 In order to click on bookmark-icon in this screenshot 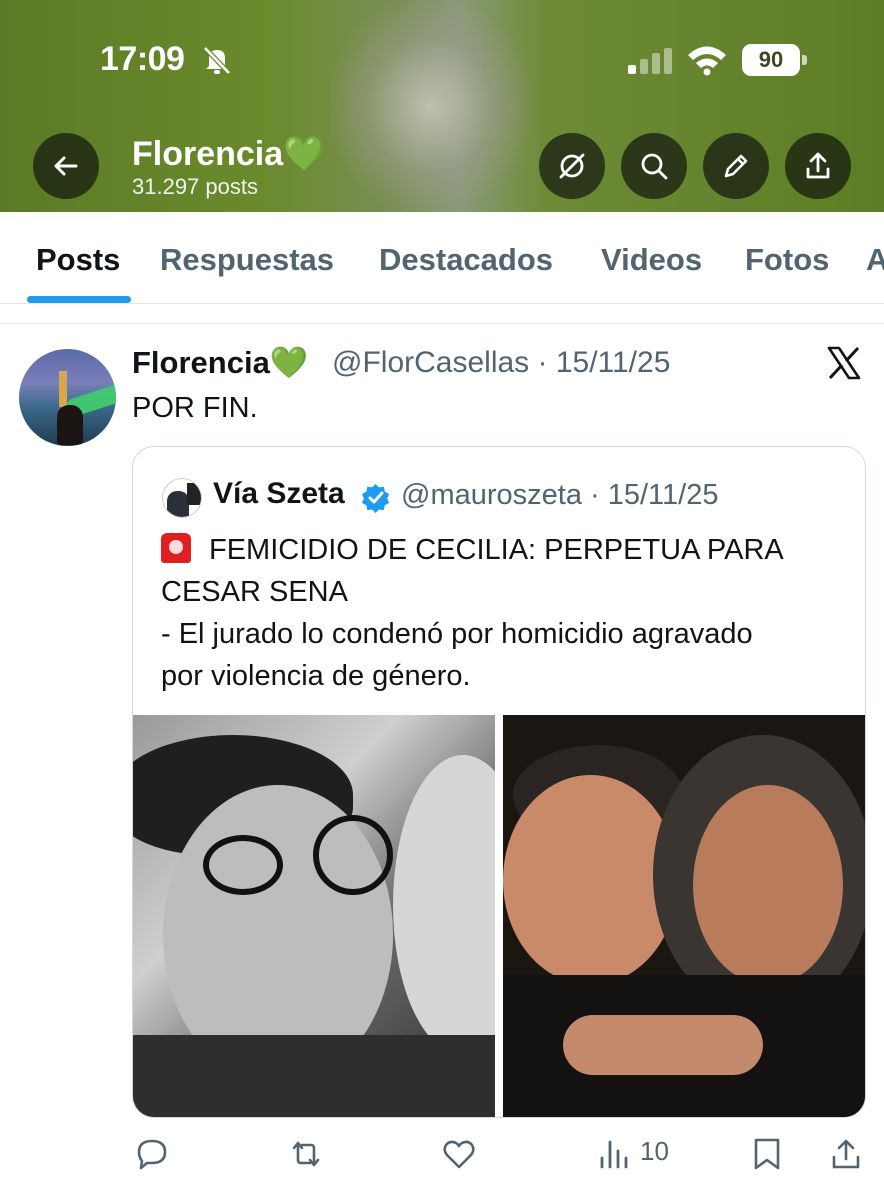, I will do `click(767, 1154)`.